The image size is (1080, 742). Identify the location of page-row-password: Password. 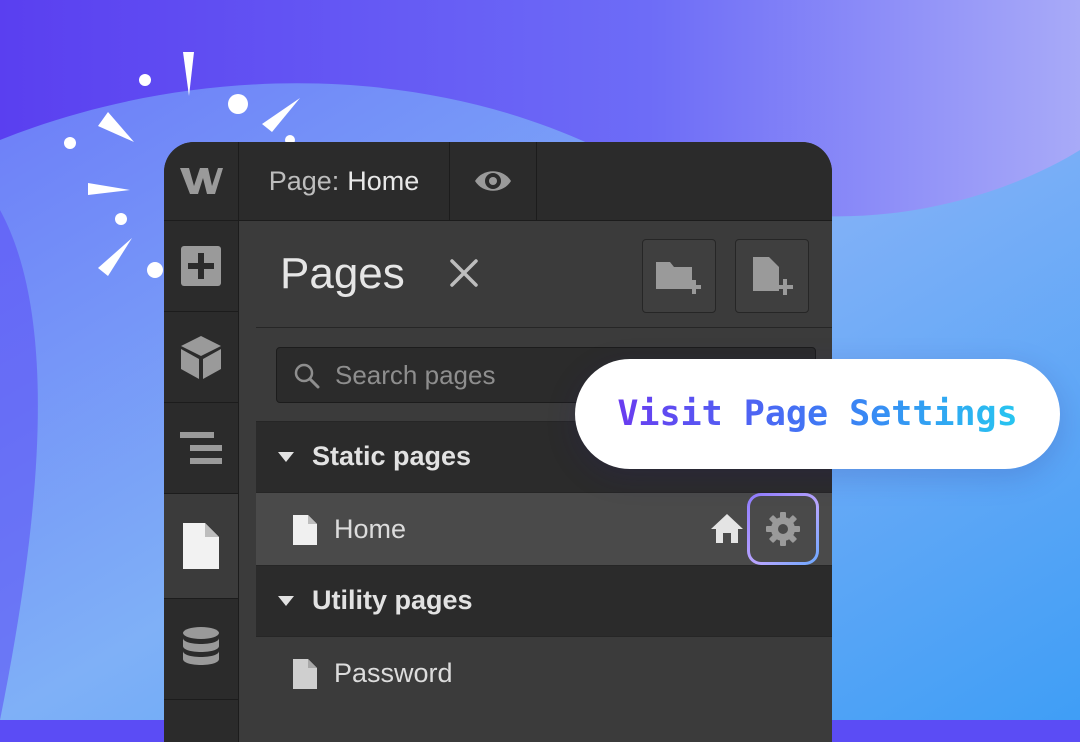
(544, 672).